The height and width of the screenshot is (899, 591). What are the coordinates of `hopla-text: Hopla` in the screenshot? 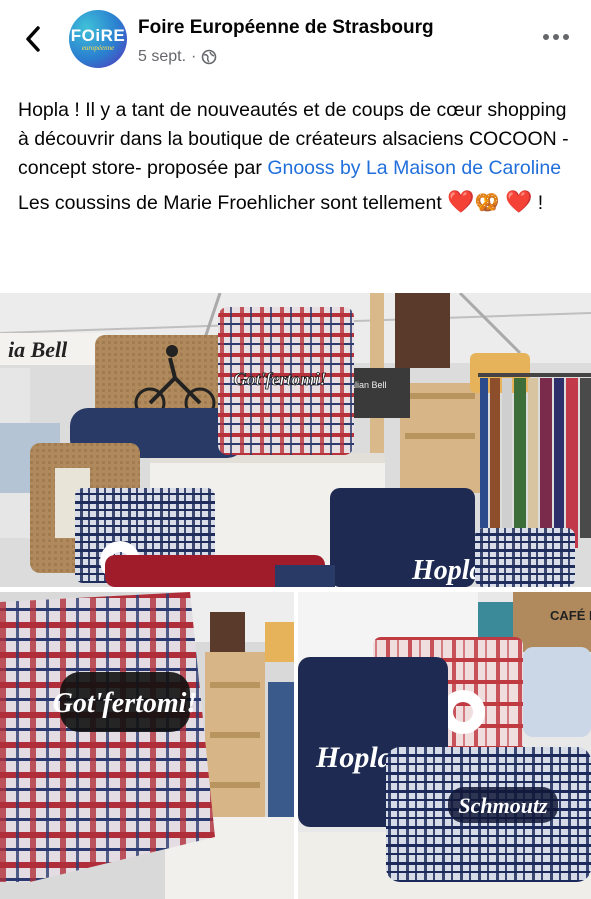 It's located at (447, 570).